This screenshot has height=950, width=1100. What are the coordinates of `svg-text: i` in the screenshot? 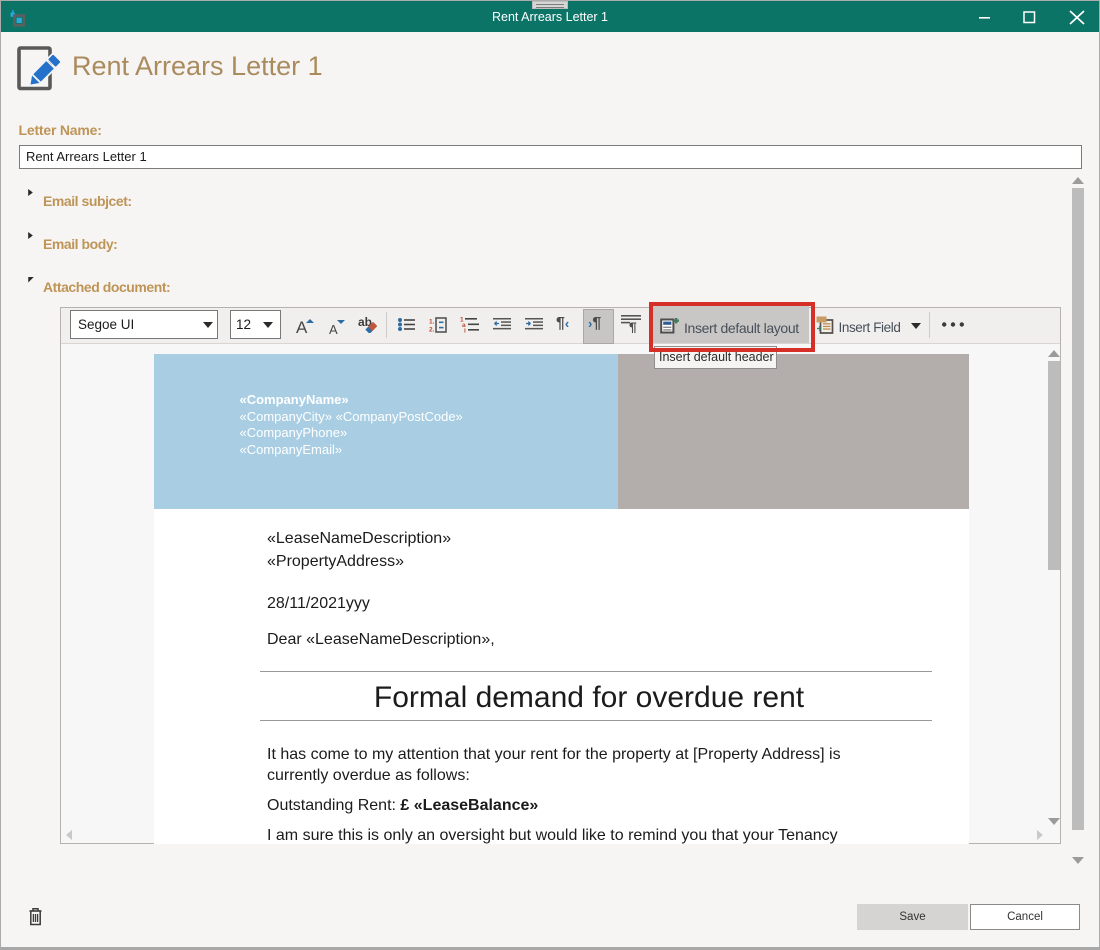 It's located at (465, 331).